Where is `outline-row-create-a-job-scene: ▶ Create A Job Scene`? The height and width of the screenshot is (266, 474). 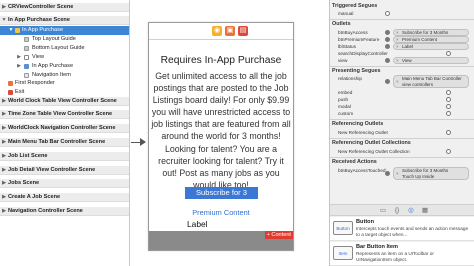 outline-row-create-a-job-scene: ▶ Create A Job Scene is located at coordinates (64, 197).